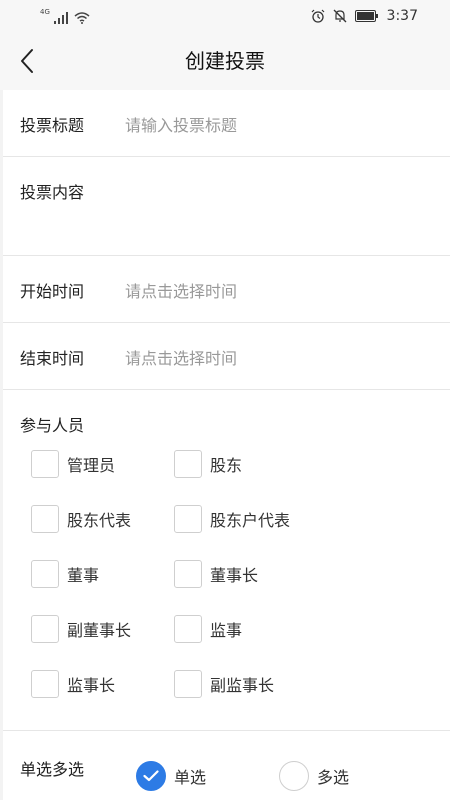 This screenshot has height=800, width=450. What do you see at coordinates (45, 12) in the screenshot?
I see `network-type-label: 4G` at bounding box center [45, 12].